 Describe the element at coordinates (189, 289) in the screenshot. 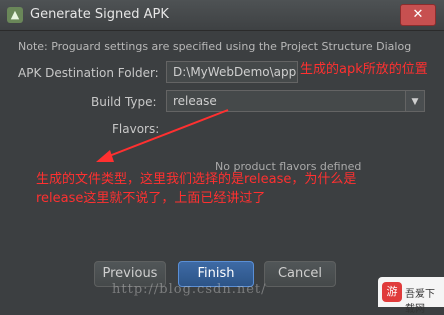

I see `watermark: http://blog.csdn.net/` at that location.